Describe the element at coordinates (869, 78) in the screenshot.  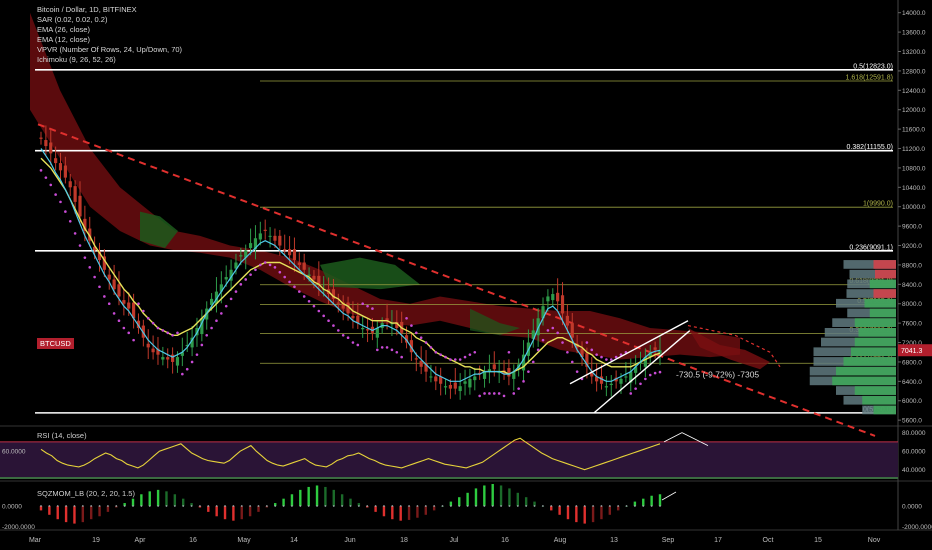
I see `fib-level-label: 1.618(12591.8)` at that location.